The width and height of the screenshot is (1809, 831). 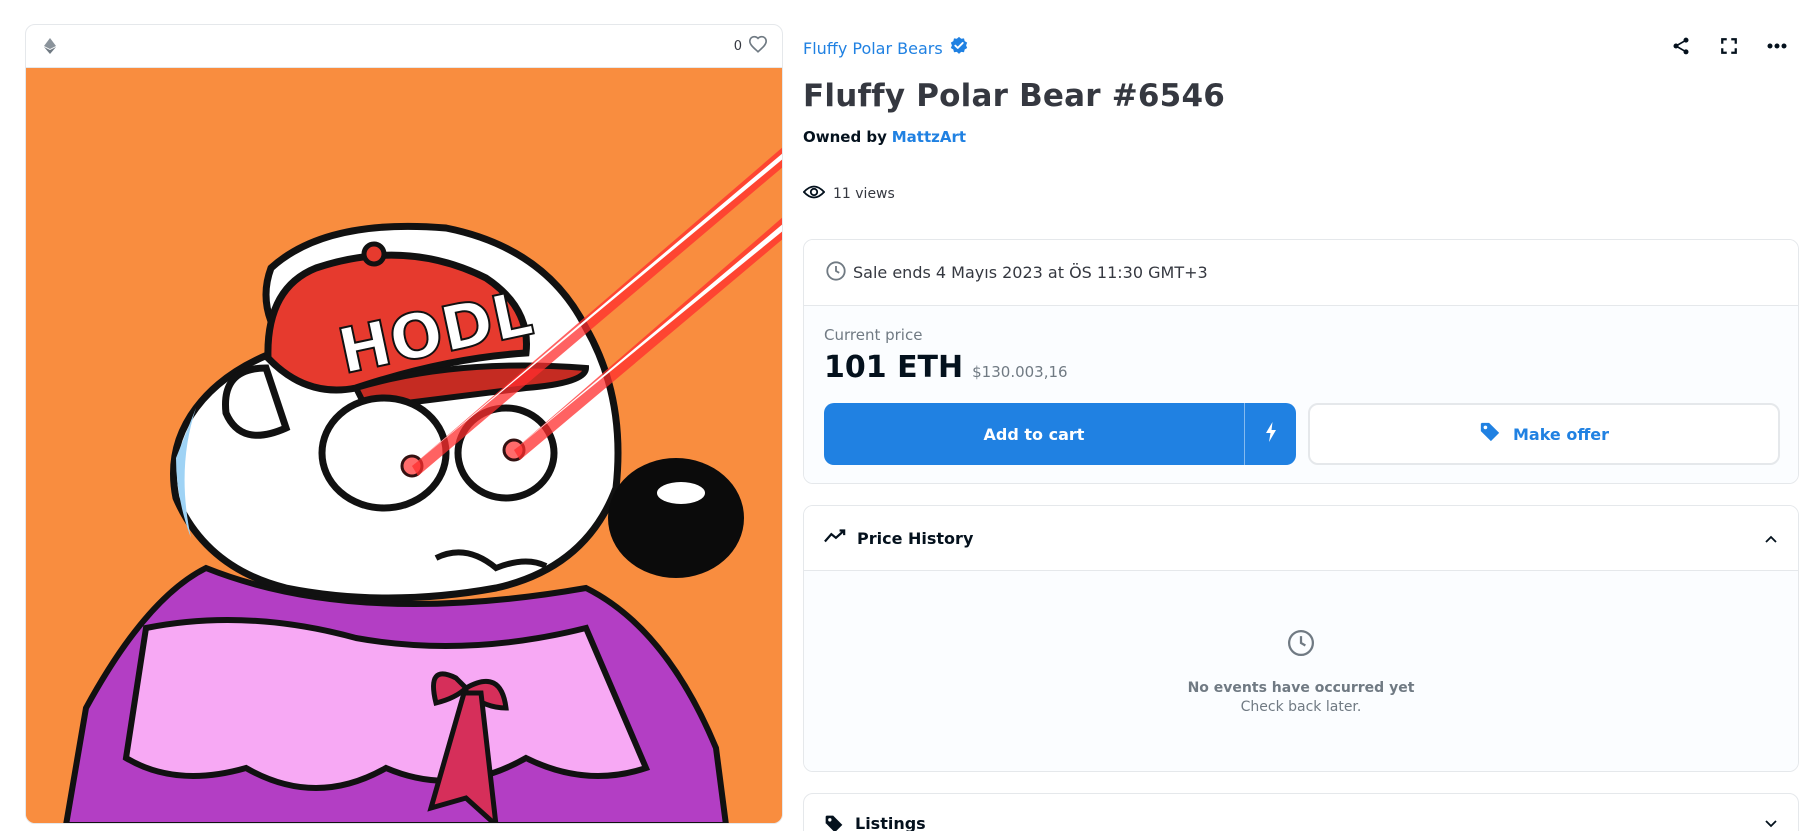 I want to click on lightning-icon, so click(x=1271, y=434).